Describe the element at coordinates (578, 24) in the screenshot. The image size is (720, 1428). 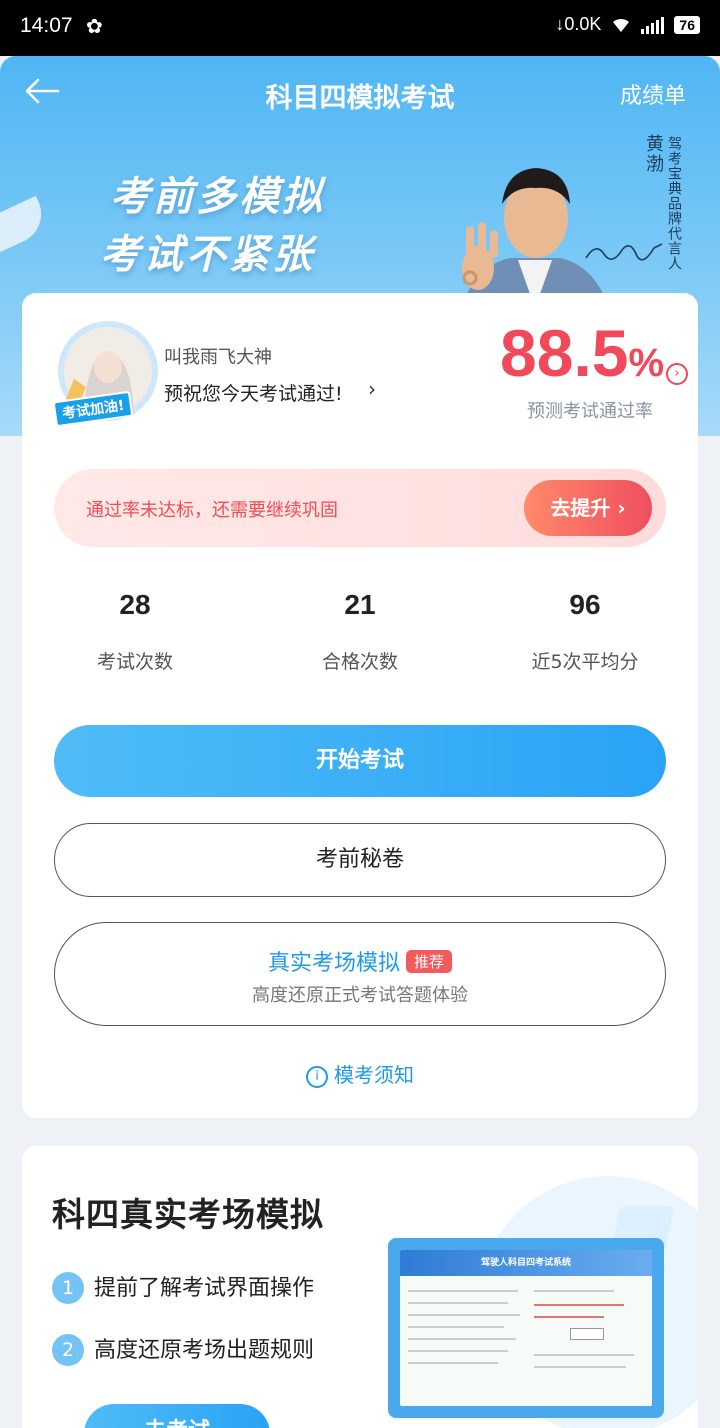
I see `network-speed: ↓0.0K` at that location.